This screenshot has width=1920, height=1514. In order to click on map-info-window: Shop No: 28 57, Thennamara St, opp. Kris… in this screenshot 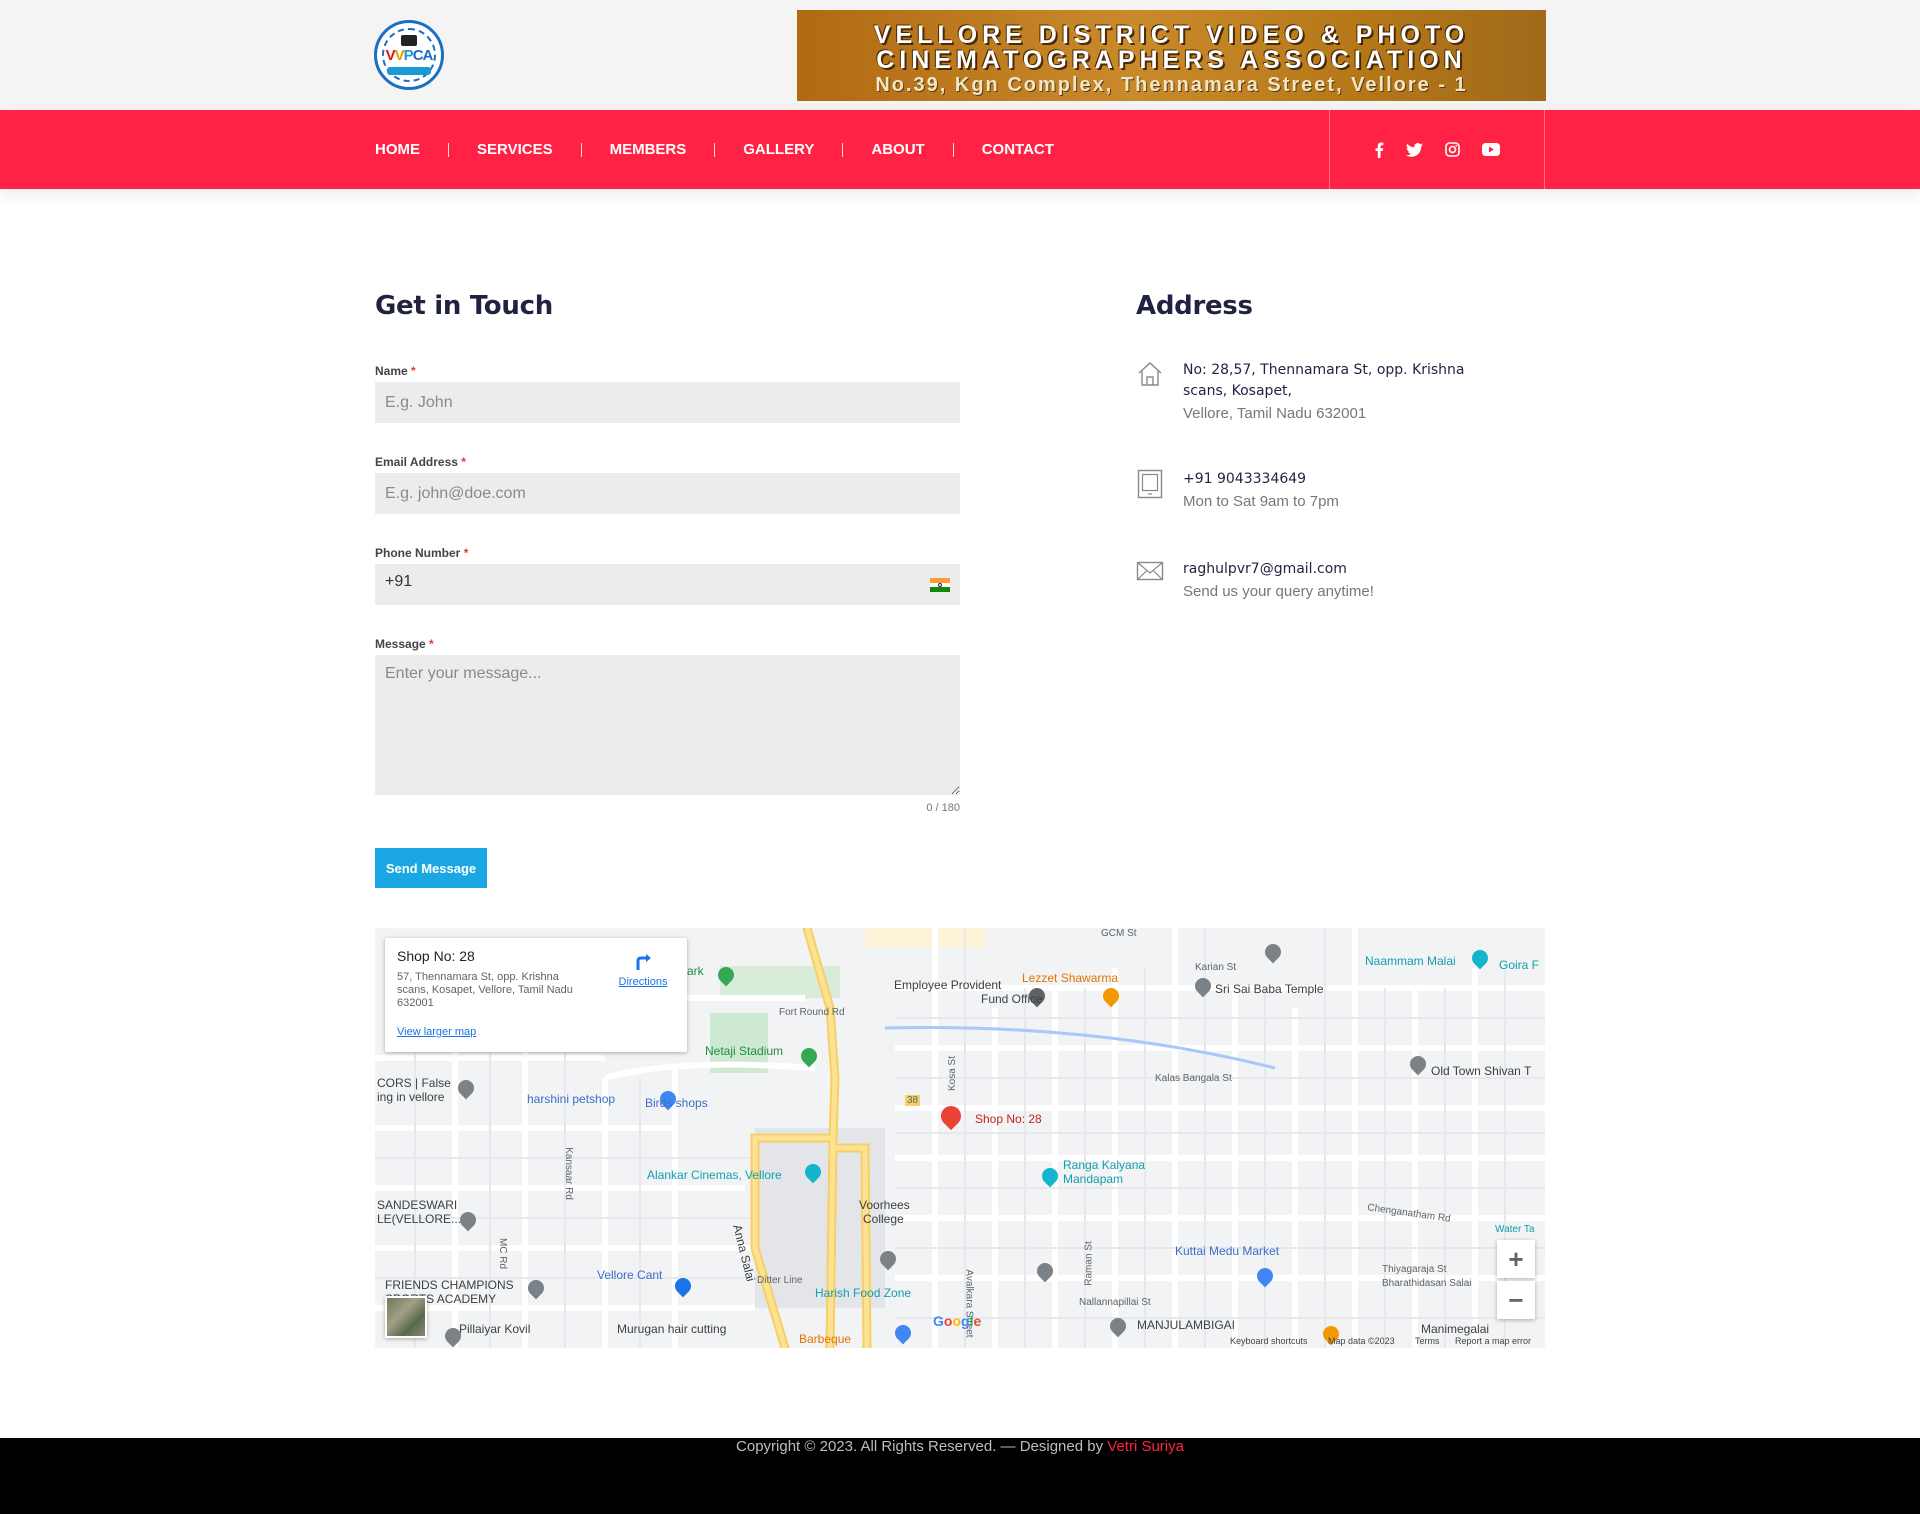, I will do `click(536, 995)`.